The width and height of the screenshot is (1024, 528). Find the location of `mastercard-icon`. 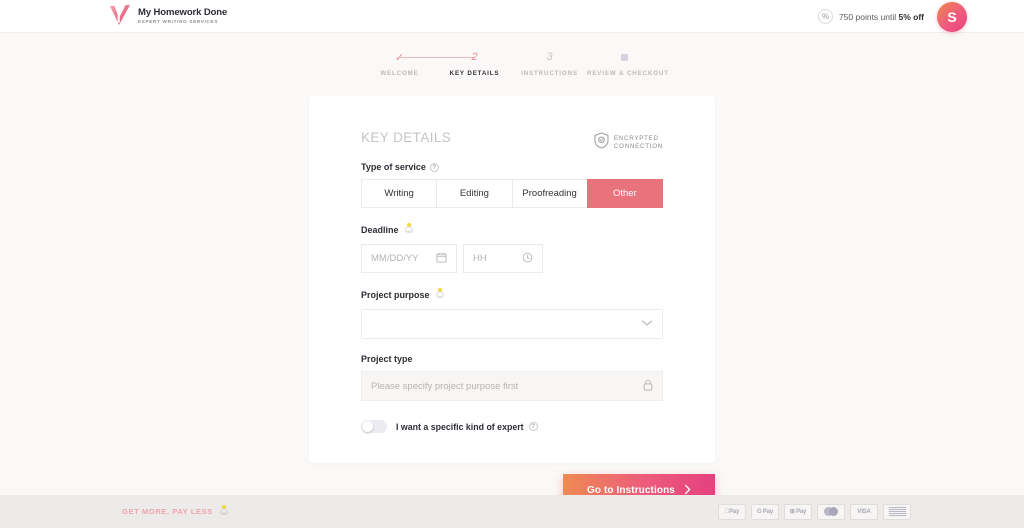

mastercard-icon is located at coordinates (831, 511).